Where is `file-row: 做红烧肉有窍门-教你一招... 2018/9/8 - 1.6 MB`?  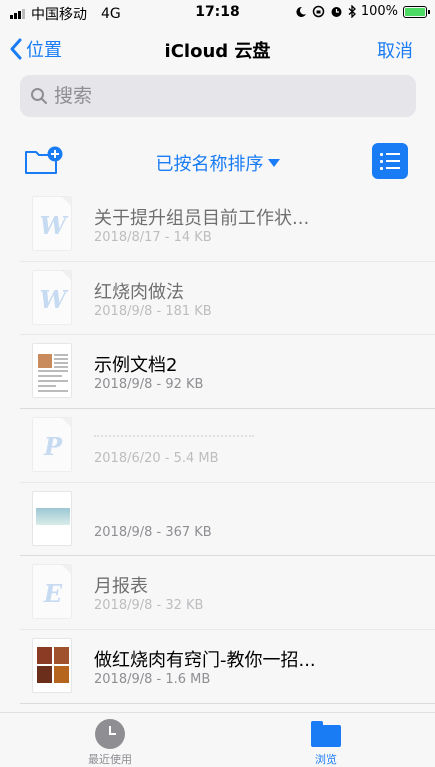 file-row: 做红烧肉有窍门-教你一招... 2018/9/8 - 1.6 MB is located at coordinates (217, 667).